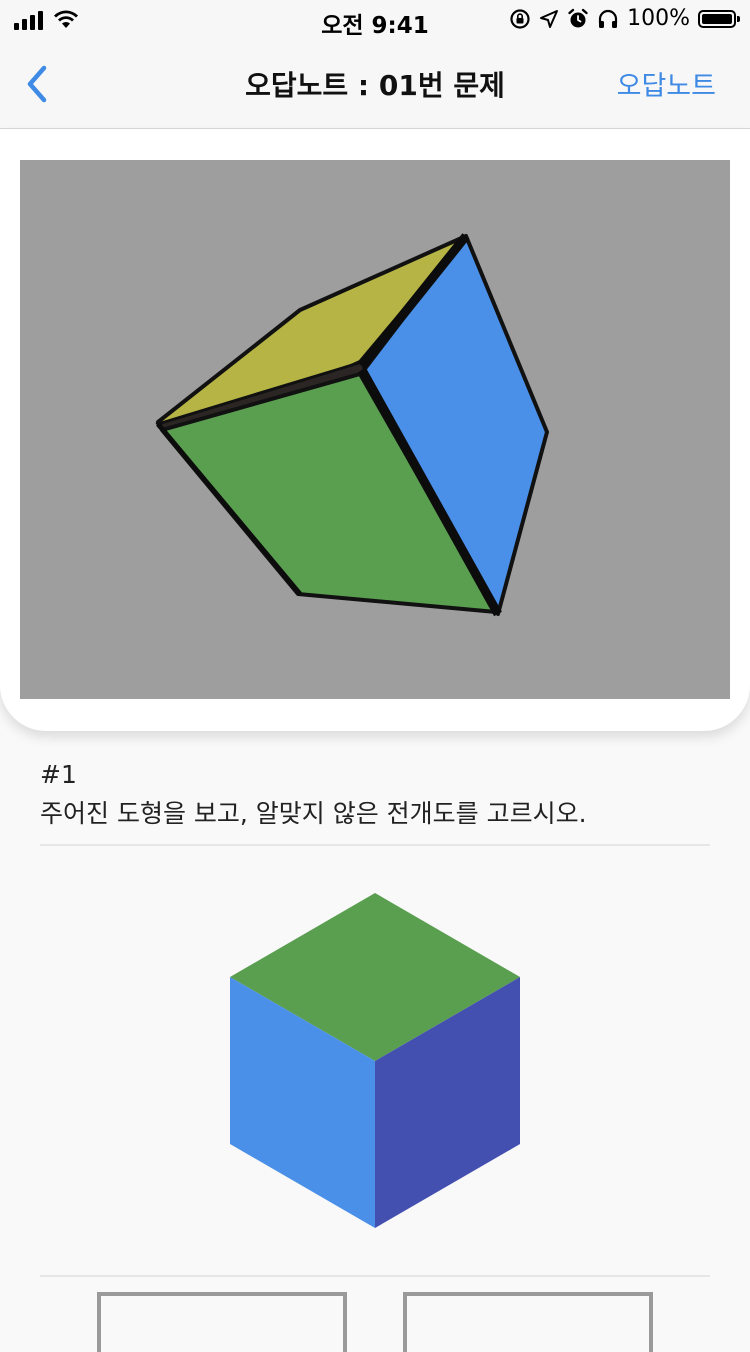 Image resolution: width=750 pixels, height=1352 pixels. What do you see at coordinates (375, 84) in the screenshot?
I see `navigation-bar: 오답노트 : 01번 문제 오답노트` at bounding box center [375, 84].